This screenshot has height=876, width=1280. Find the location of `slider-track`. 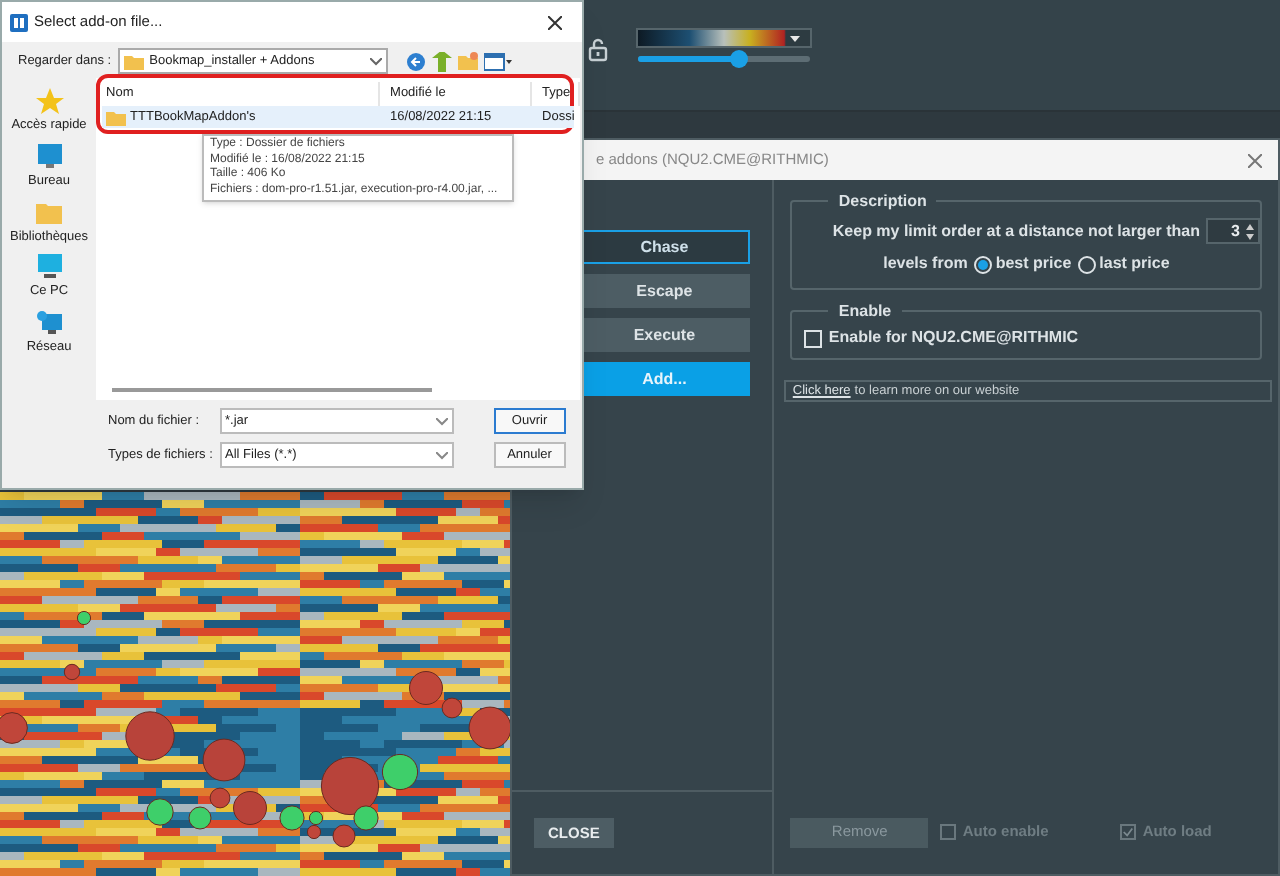

slider-track is located at coordinates (724, 59).